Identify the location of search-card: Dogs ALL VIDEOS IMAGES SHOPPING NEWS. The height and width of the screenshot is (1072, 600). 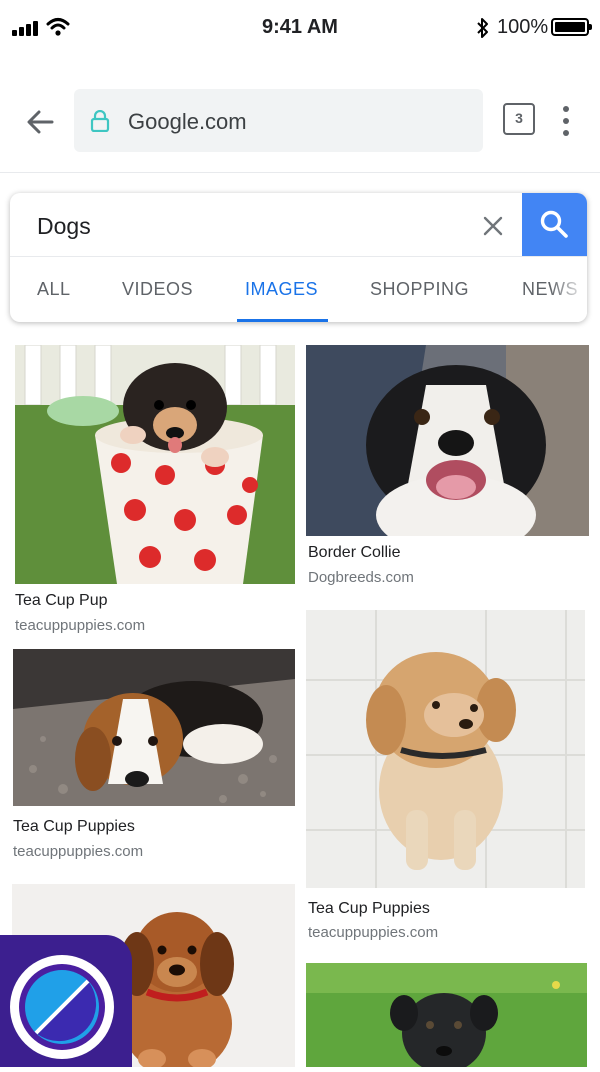
(298, 257).